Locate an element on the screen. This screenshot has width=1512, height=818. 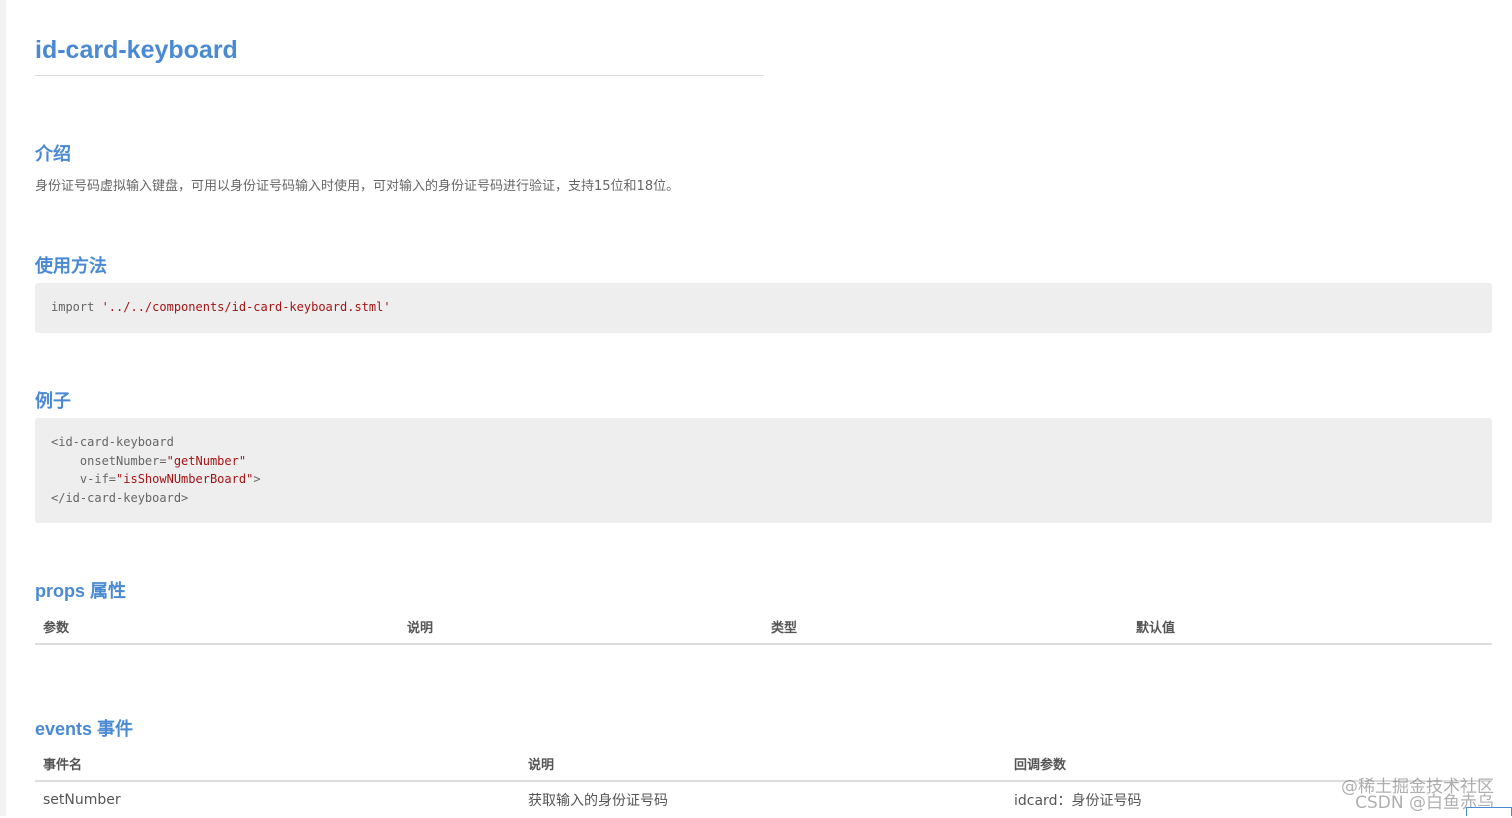
events-table-header: 事件名 说明 回调参数 is located at coordinates (763, 764).